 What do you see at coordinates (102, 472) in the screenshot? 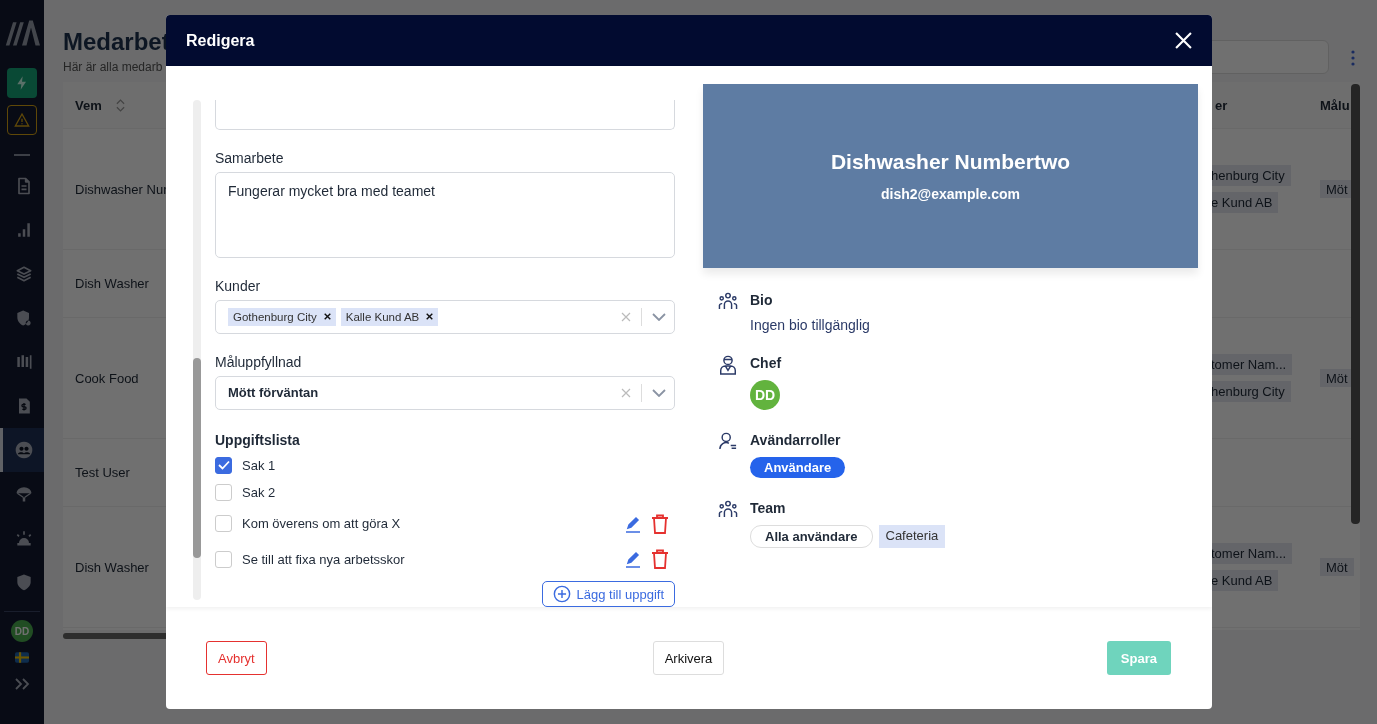
I see `table-cell: Test User` at bounding box center [102, 472].